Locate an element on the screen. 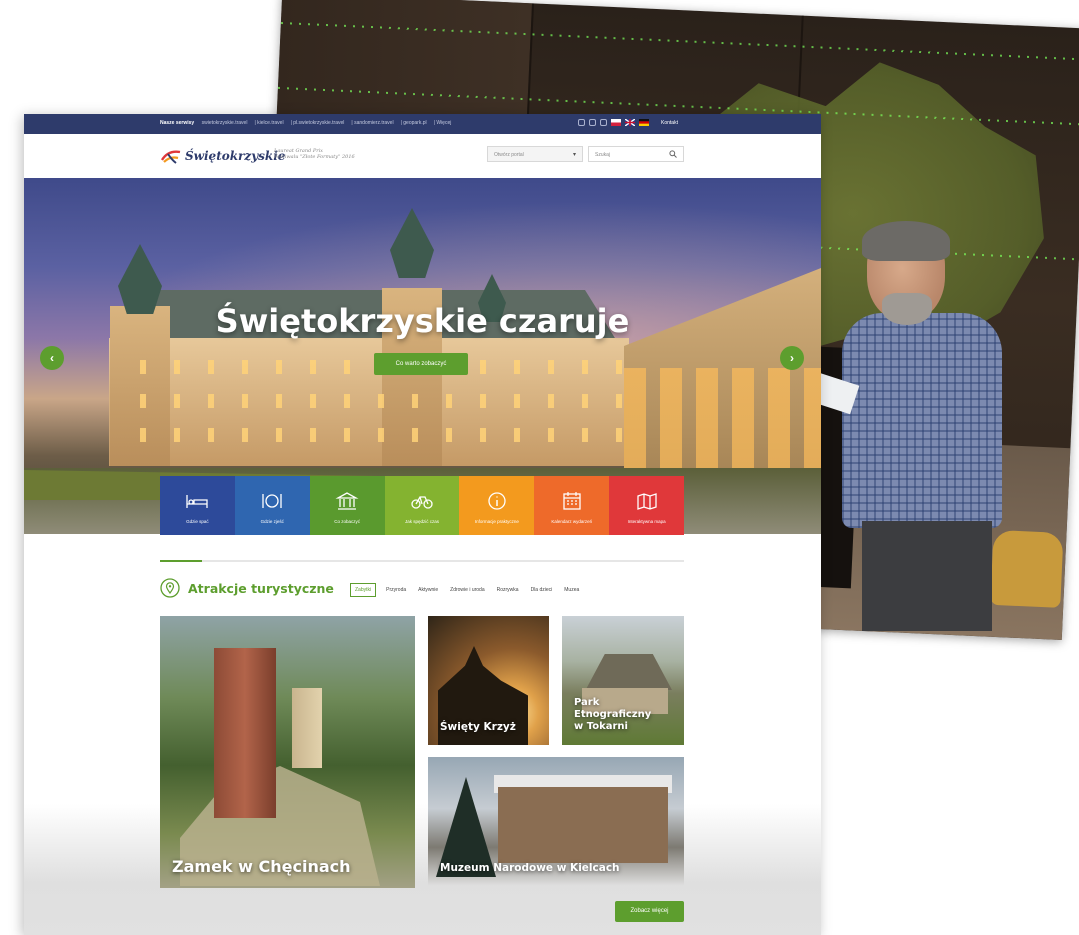  tile-label: Jak spędzić czas is located at coordinates (422, 521).